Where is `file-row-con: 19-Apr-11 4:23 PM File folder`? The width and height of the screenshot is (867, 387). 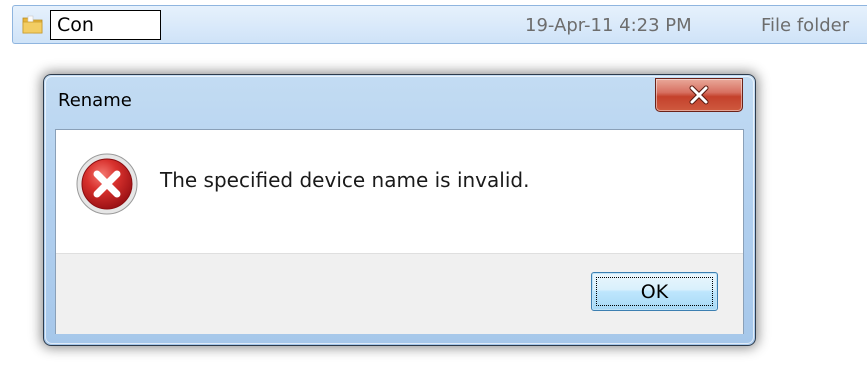 file-row-con: 19-Apr-11 4:23 PM File folder is located at coordinates (439, 24).